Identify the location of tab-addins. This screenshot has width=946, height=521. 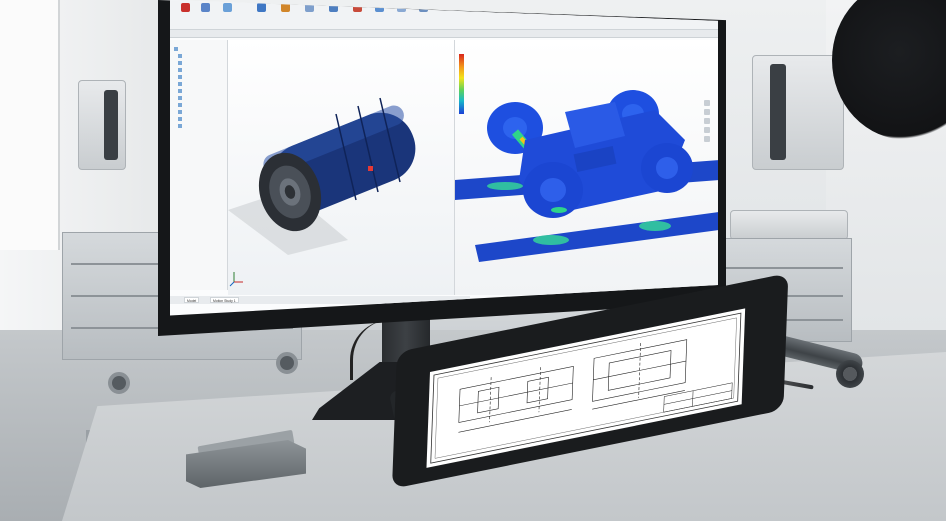
(274, 34).